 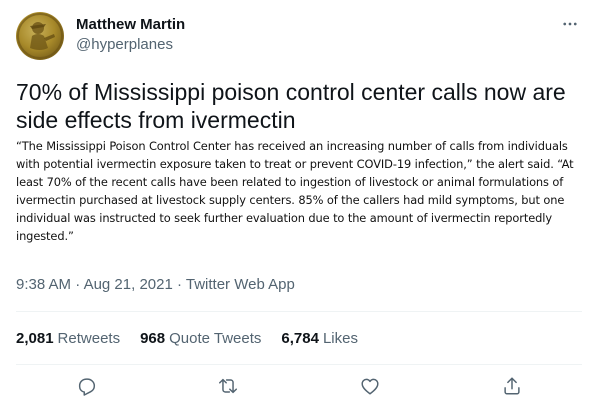 I want to click on tweet-actions, so click(x=299, y=387).